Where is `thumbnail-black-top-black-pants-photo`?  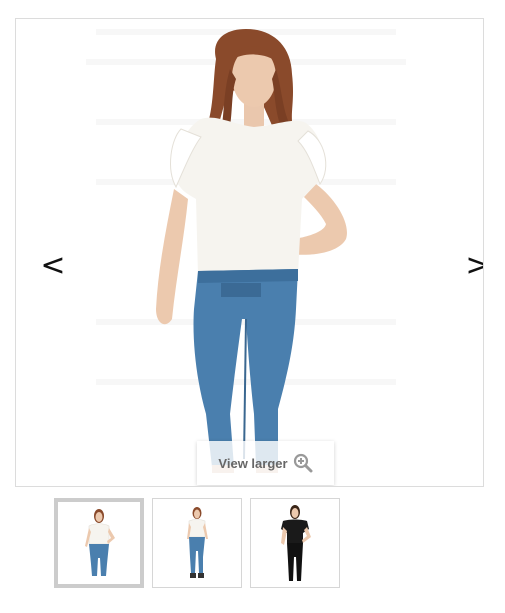 thumbnail-black-top-black-pants-photo is located at coordinates (295, 543).